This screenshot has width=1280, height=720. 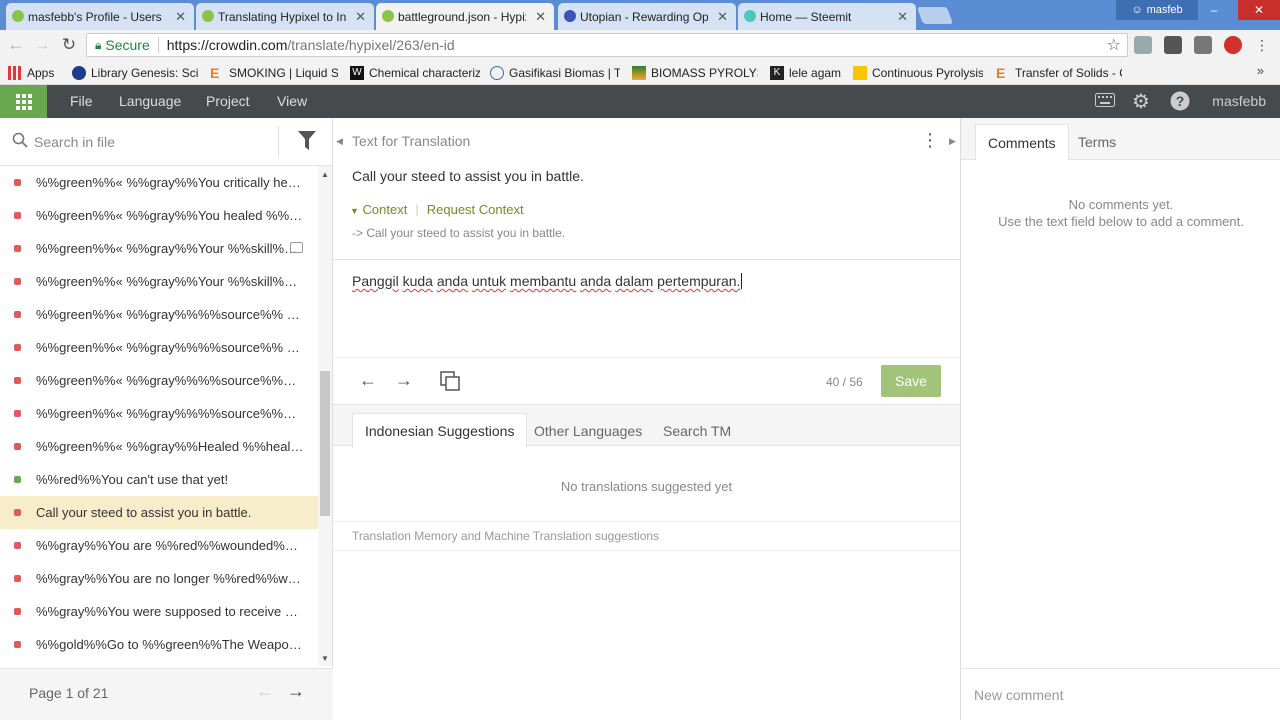 I want to click on maximize-window-icon, so click(x=1222, y=10).